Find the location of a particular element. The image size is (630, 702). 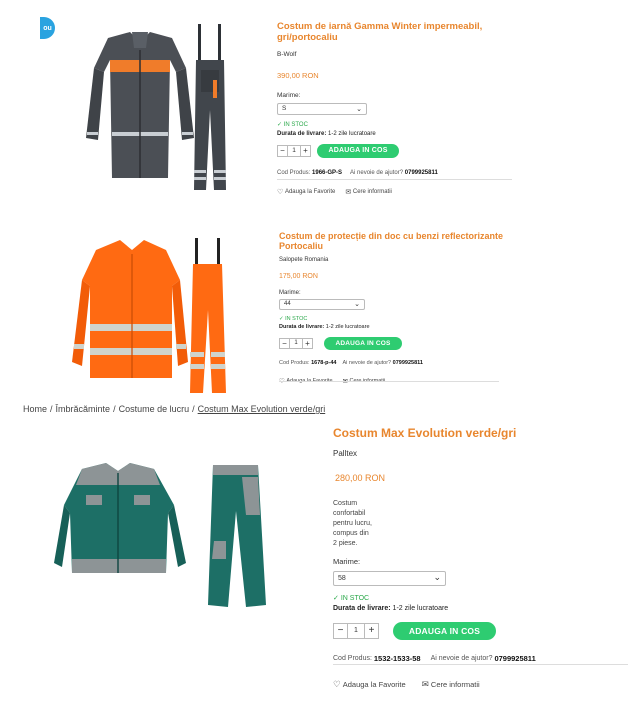

breadcrumb-current: Costum Max Evolution verde/gri is located at coordinates (262, 409).